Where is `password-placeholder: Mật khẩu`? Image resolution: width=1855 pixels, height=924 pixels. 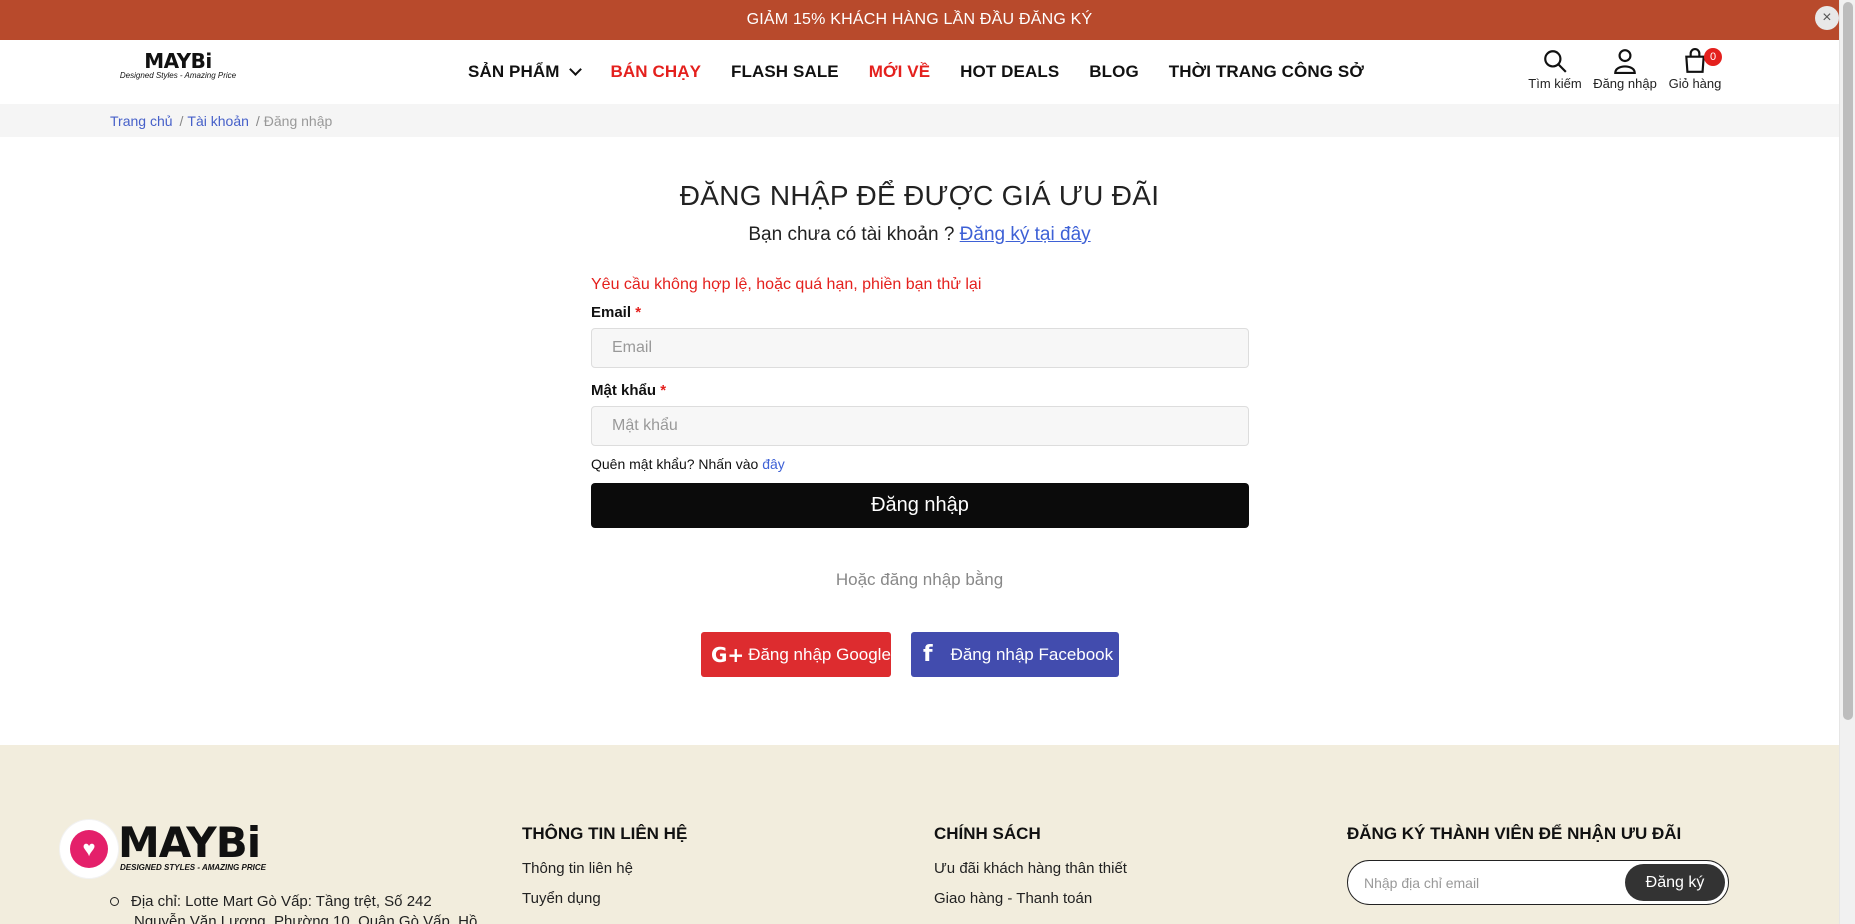
password-placeholder: Mật khẩu is located at coordinates (645, 425).